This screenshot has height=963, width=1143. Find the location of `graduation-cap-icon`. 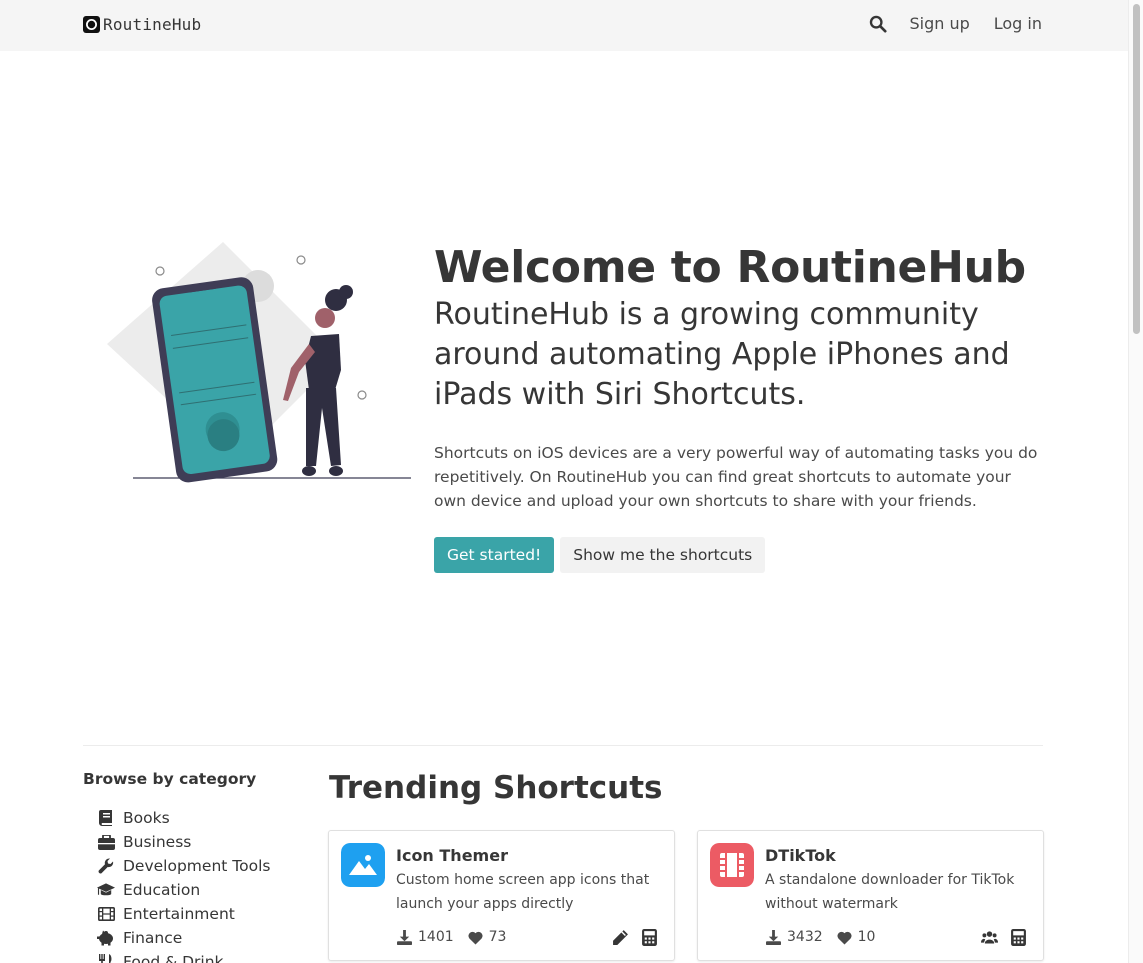

graduation-cap-icon is located at coordinates (106, 890).